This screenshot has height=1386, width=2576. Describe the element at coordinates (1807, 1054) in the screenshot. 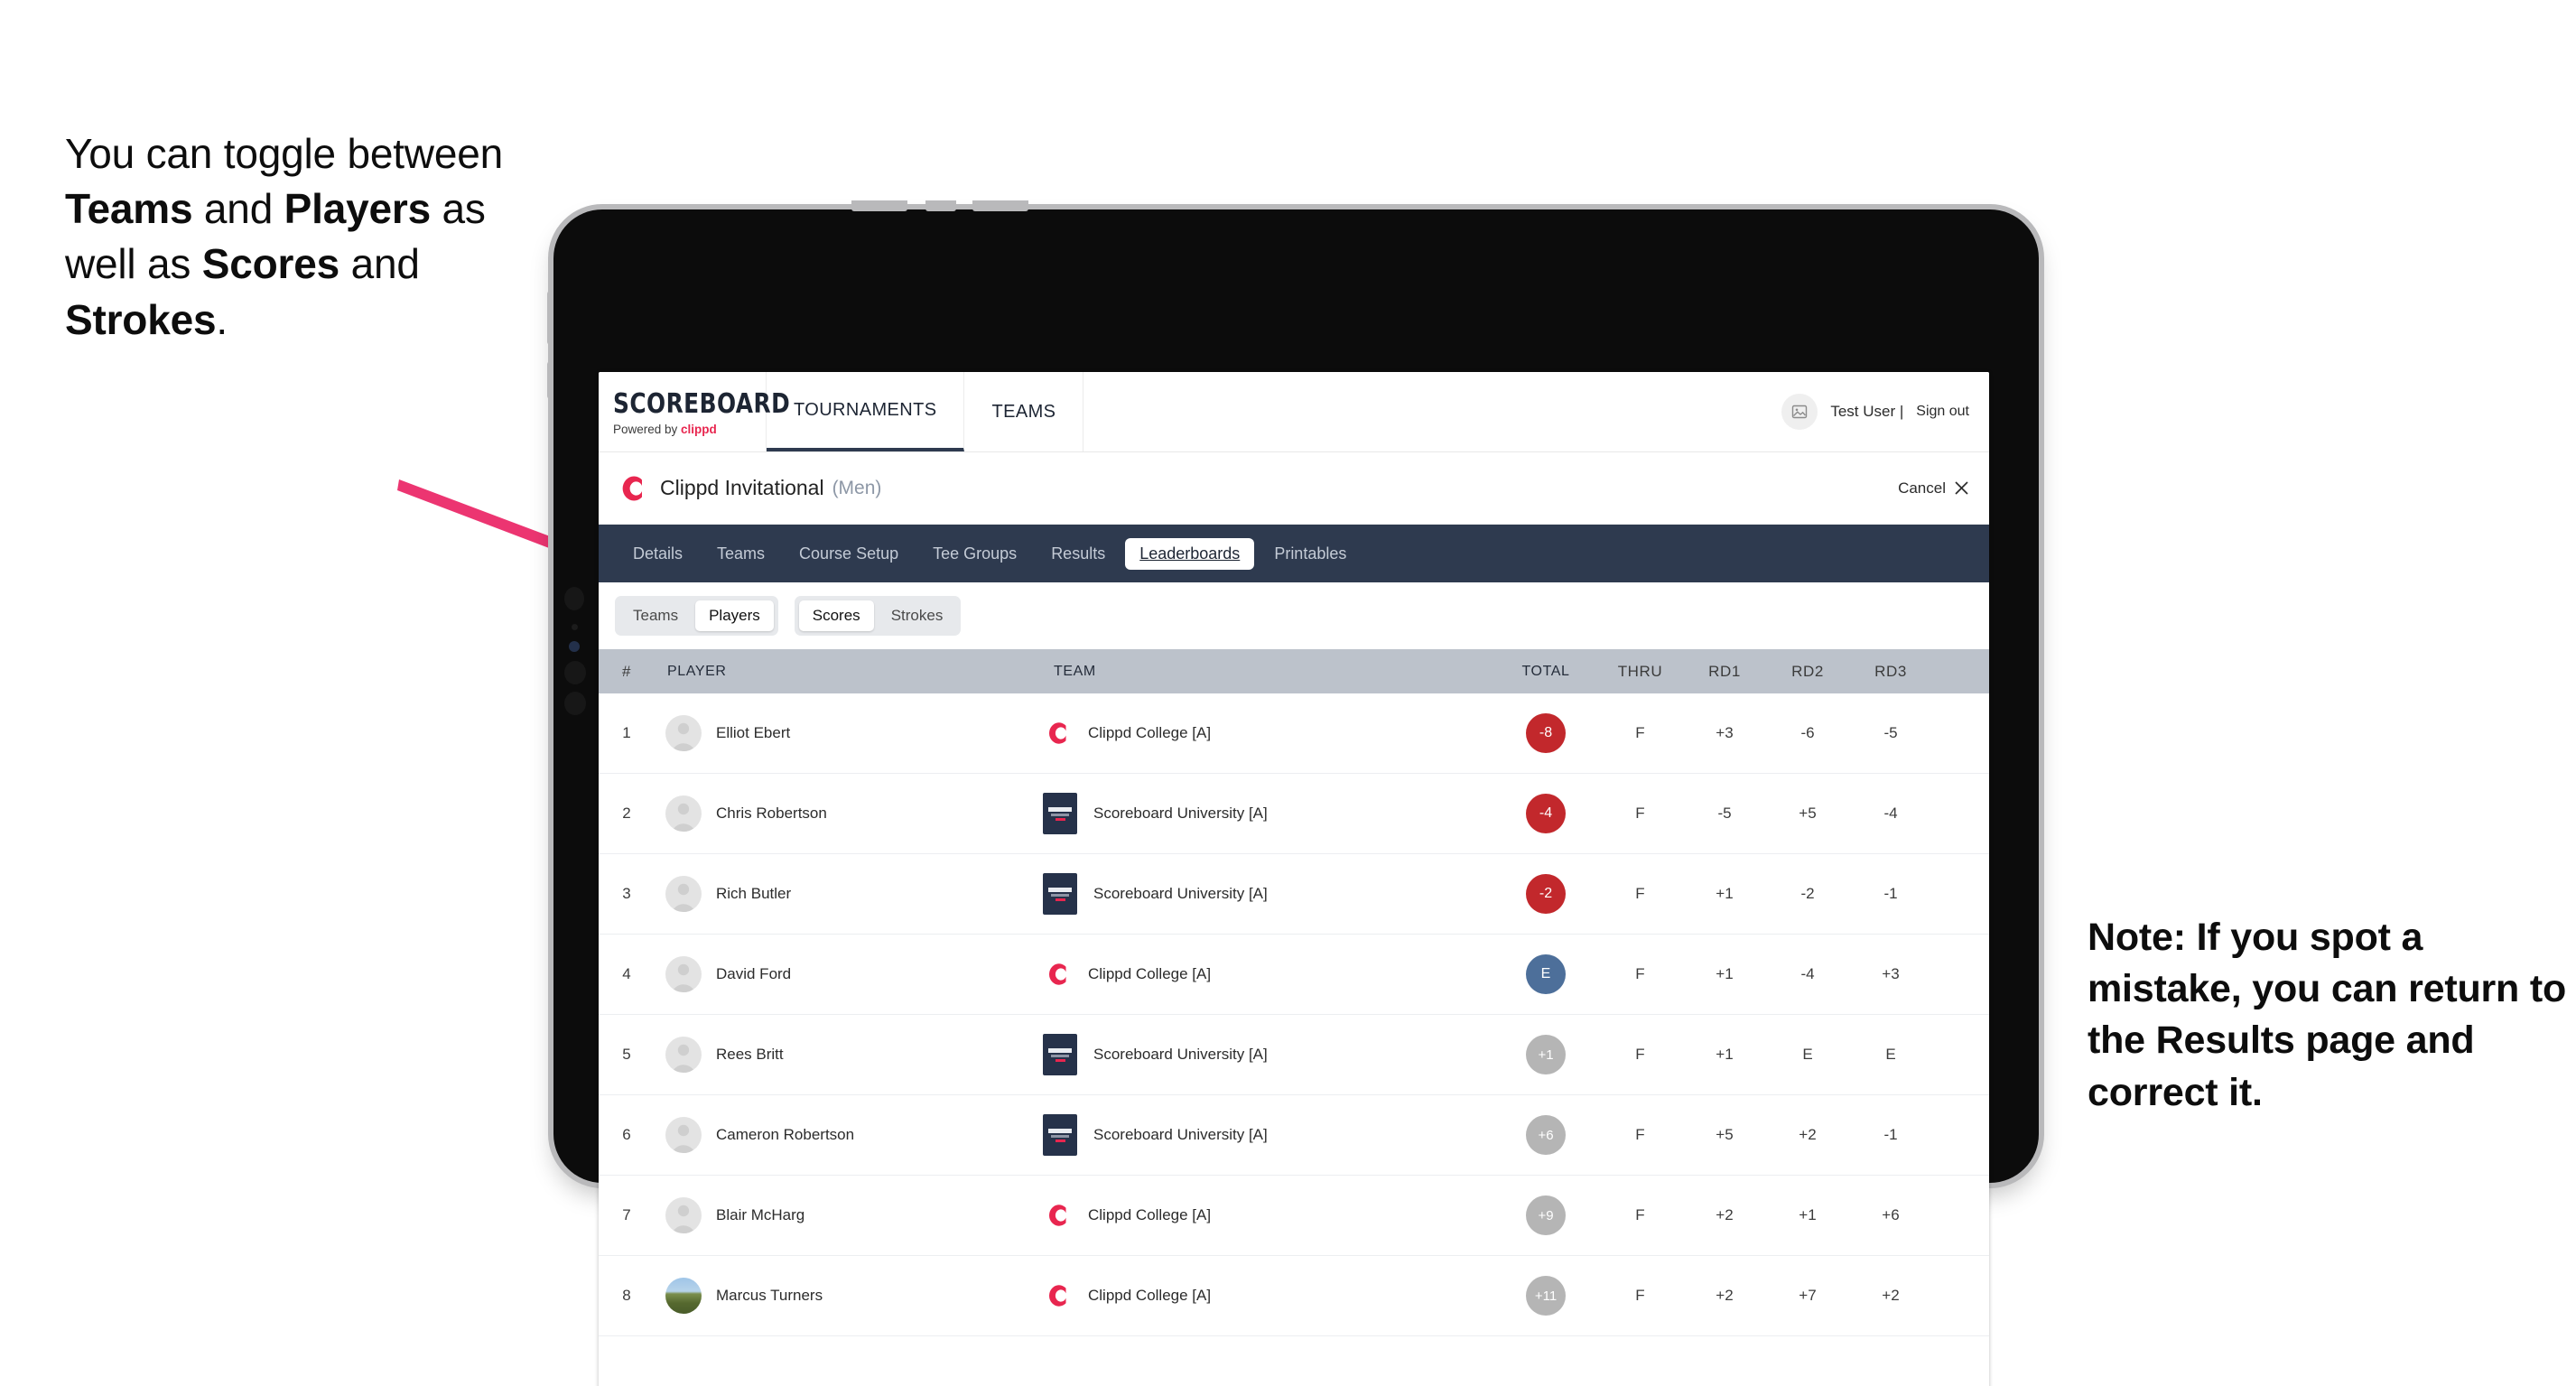

I see `cell-rd2: E` at that location.